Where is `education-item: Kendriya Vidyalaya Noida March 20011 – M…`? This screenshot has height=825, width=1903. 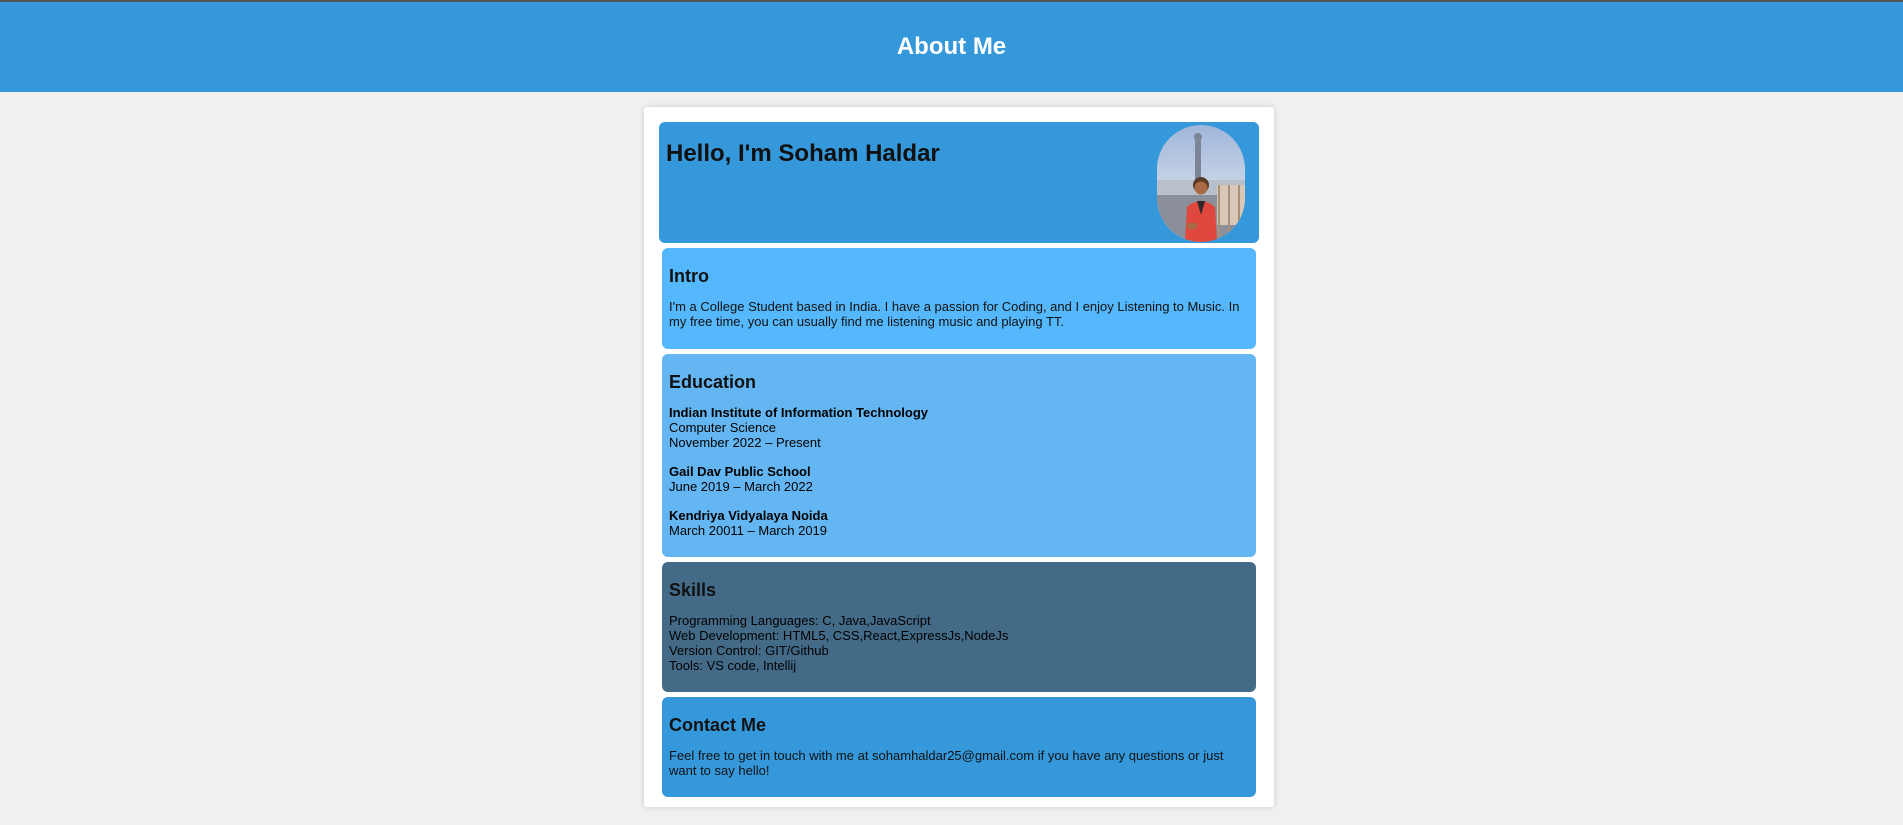
education-item: Kendriya Vidyalaya Noida March 20011 – M… is located at coordinates (959, 523).